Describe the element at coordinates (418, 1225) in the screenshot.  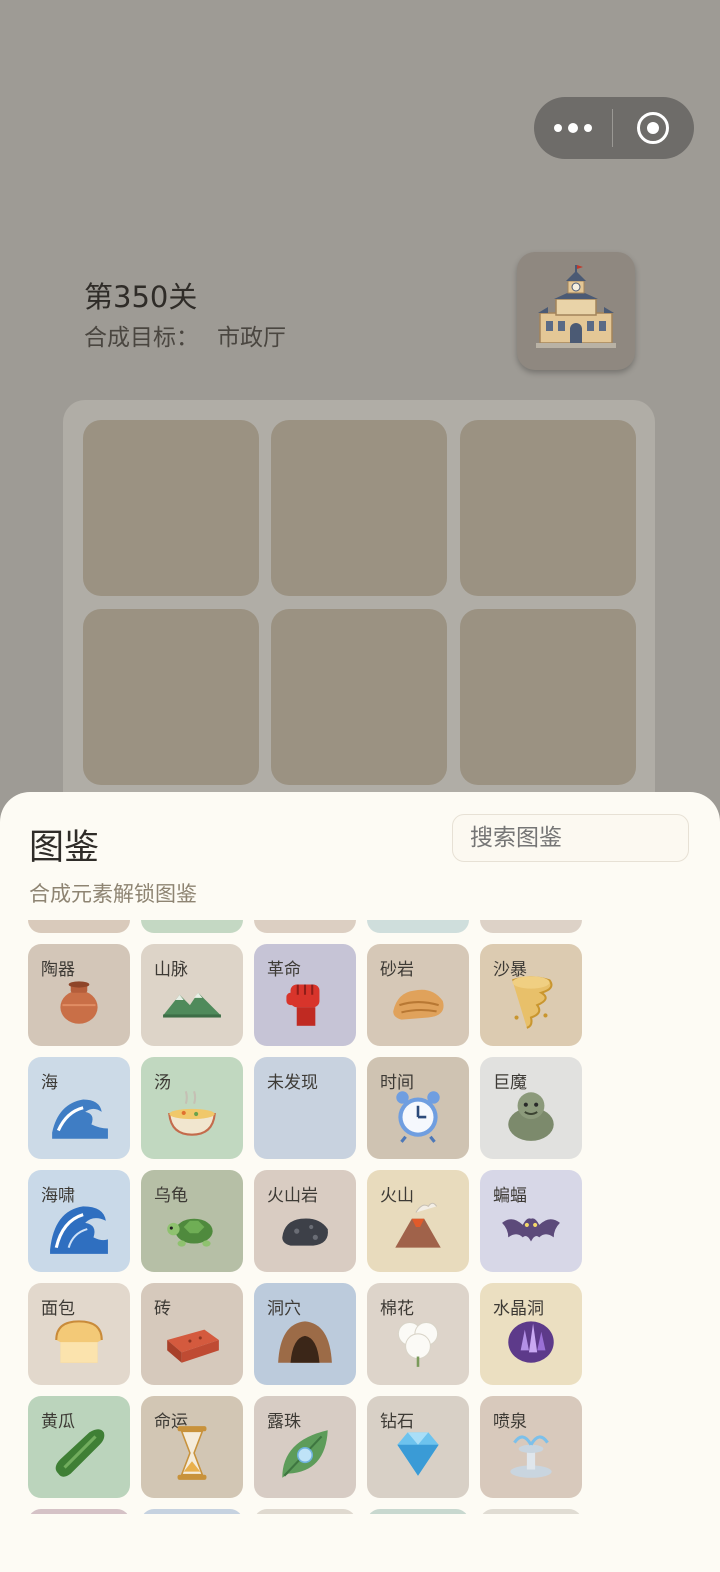
I see `volcano-icon` at that location.